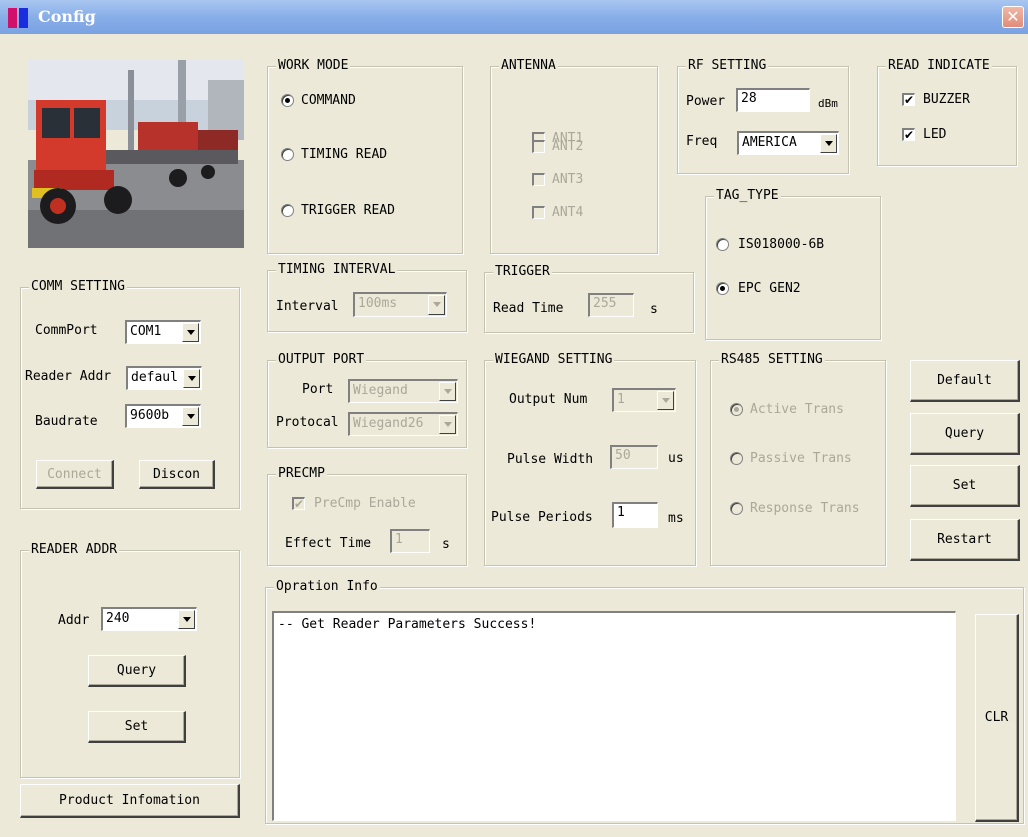 Image resolution: width=1028 pixels, height=837 pixels. I want to click on precmp-enable-checkbox: ✔, so click(298, 503).